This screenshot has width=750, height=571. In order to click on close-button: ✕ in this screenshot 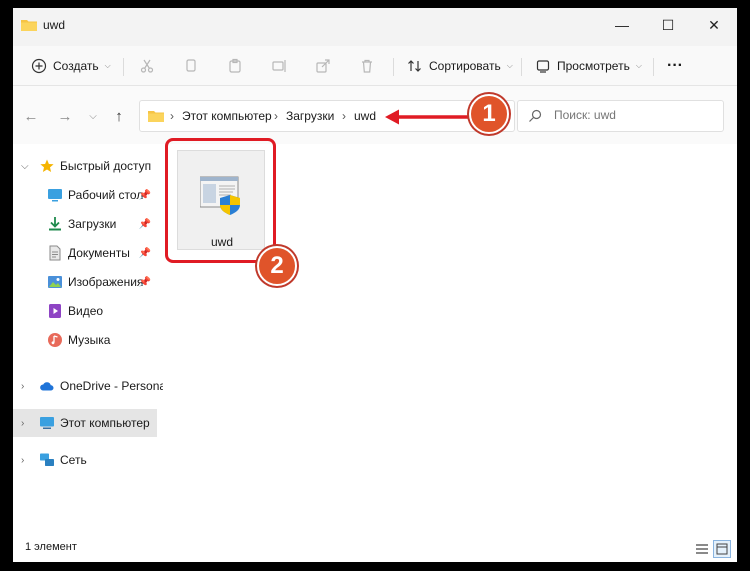, I will do `click(714, 25)`.